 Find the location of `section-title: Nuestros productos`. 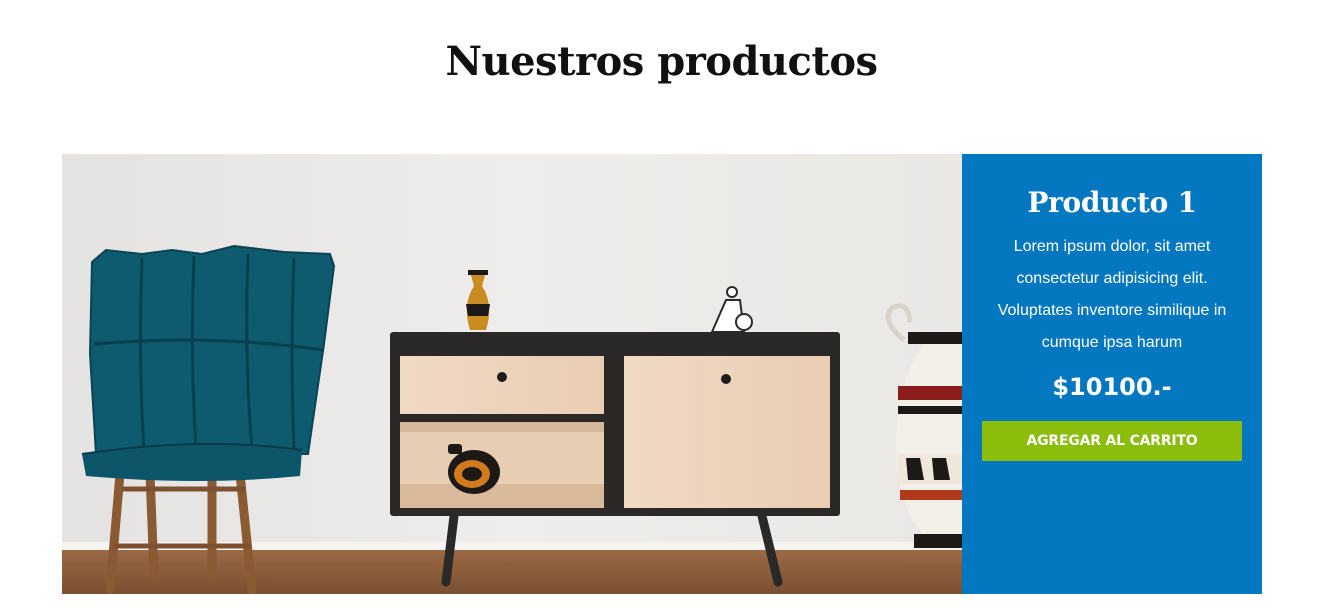

section-title: Nuestros productos is located at coordinates (661, 61).